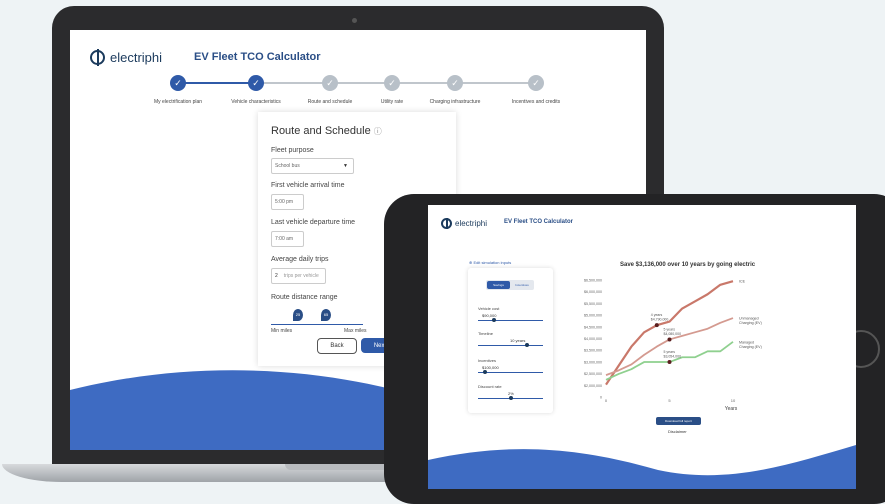 This screenshot has width=885, height=504. Describe the element at coordinates (489, 308) in the screenshot. I see `sim-input-label-1: Vehicle cost` at that location.